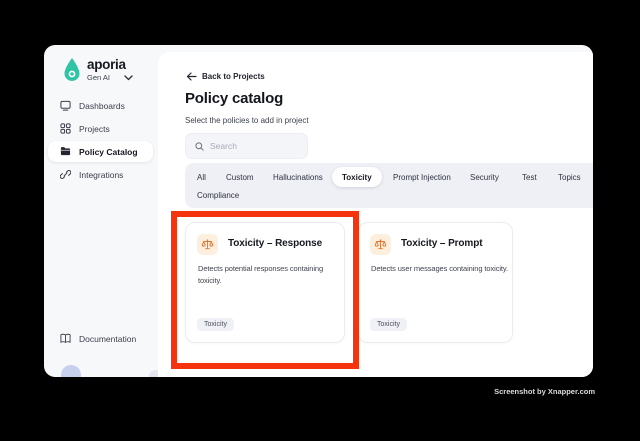 This screenshot has height=441, width=640. Describe the element at coordinates (233, 76) in the screenshot. I see `back-link-label: Back to Projects` at that location.